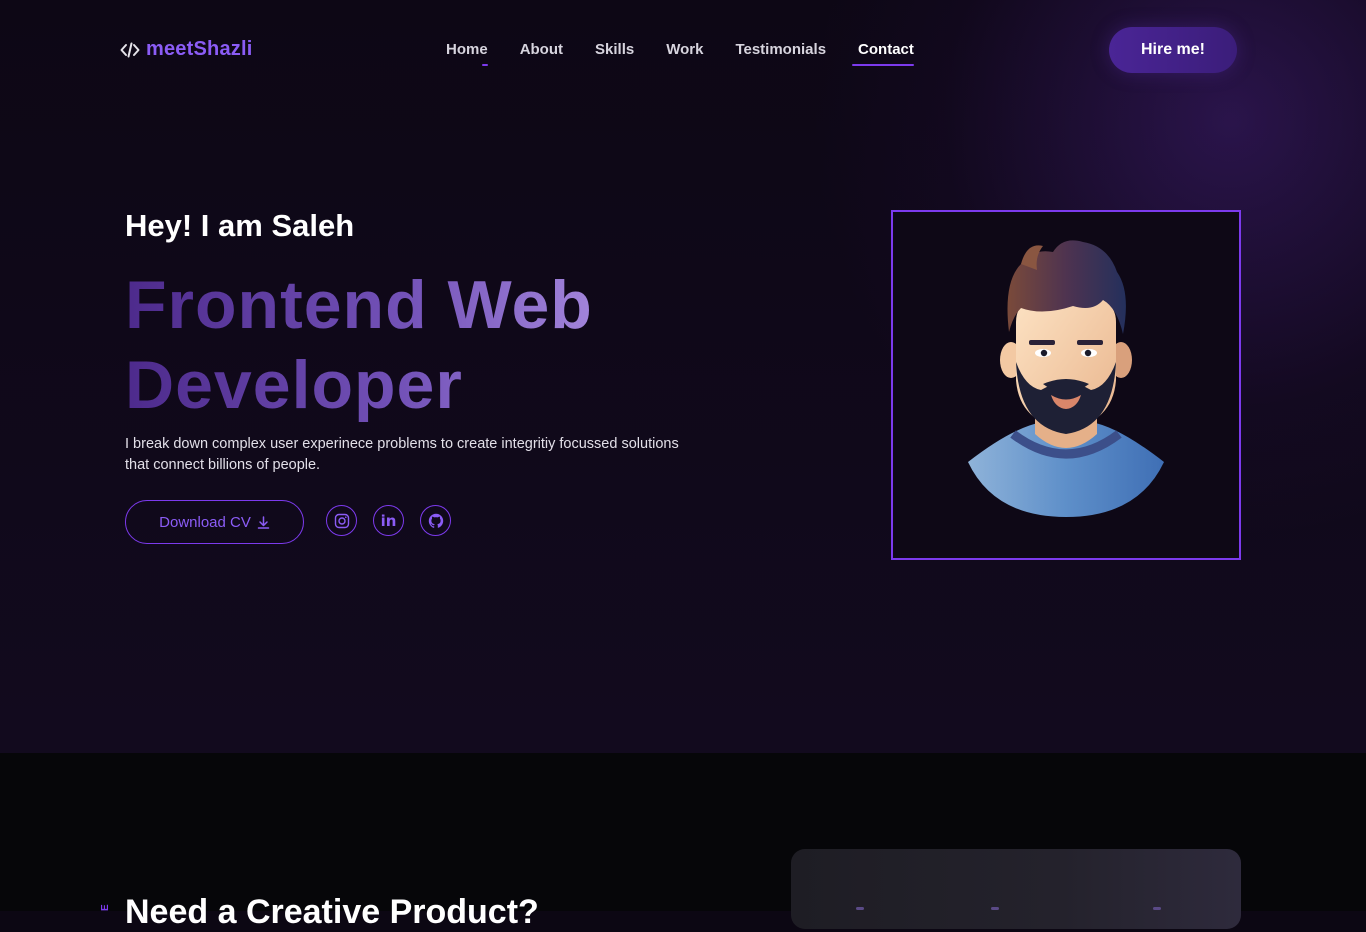  Describe the element at coordinates (205, 522) in the screenshot. I see `download-cv-label: Download CV` at that location.